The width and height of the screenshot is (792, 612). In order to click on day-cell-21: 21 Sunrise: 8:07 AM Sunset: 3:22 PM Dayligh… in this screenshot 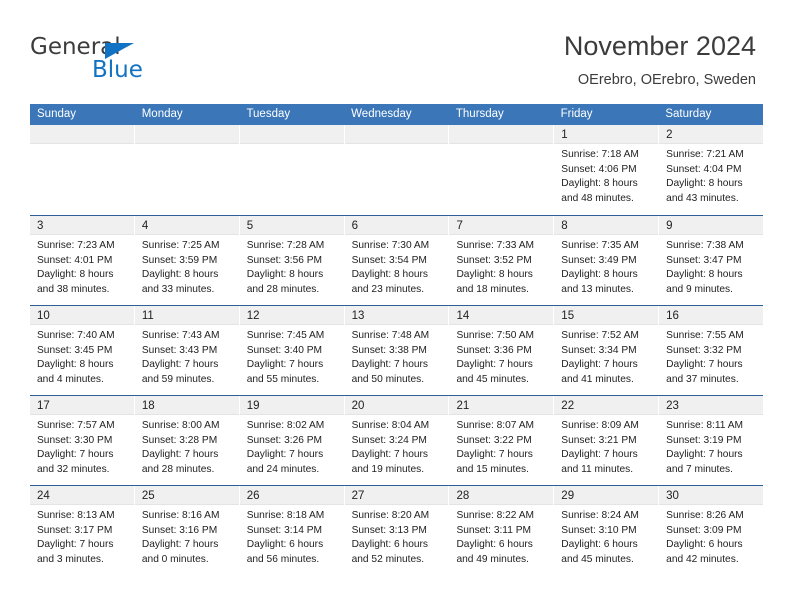, I will do `click(502, 440)`.